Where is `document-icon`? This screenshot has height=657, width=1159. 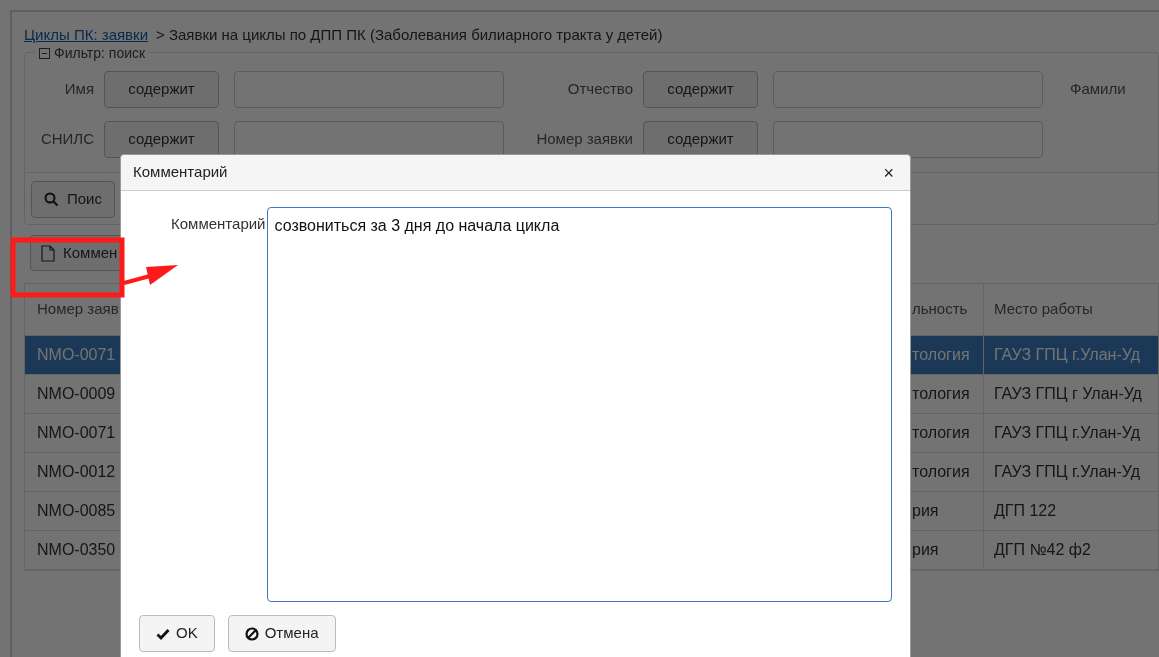 document-icon is located at coordinates (48, 253).